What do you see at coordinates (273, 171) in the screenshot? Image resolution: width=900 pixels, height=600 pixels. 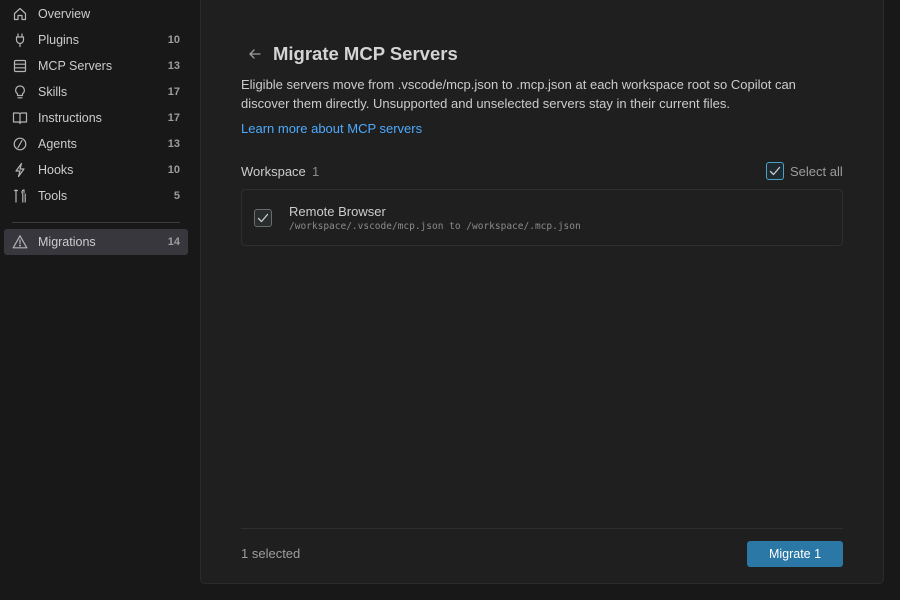 I see `section-label: Workspace` at bounding box center [273, 171].